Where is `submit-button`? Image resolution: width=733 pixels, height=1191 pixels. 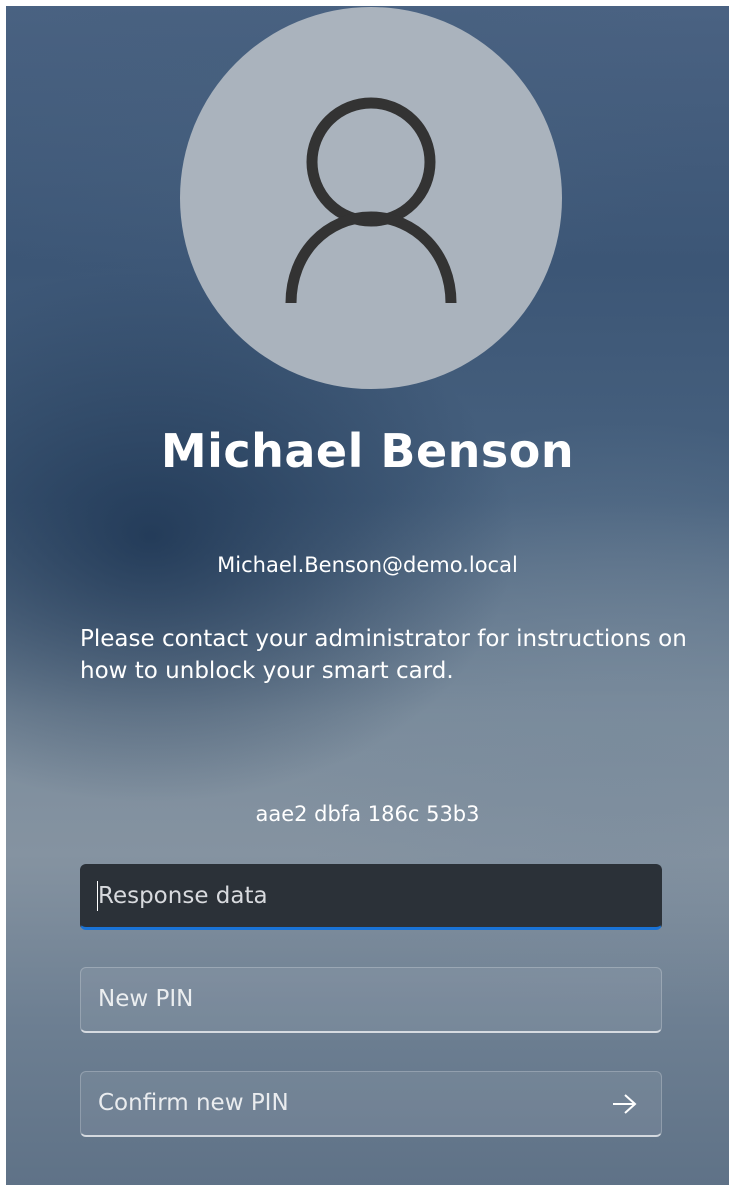
submit-button is located at coordinates (625, 1104).